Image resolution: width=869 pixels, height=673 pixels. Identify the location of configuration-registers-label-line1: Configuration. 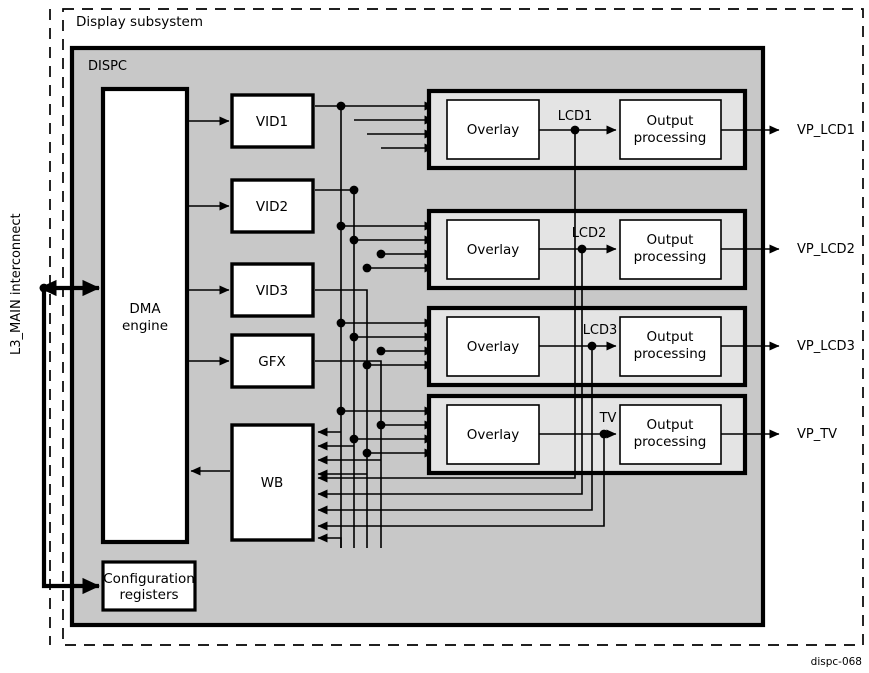
(149, 579).